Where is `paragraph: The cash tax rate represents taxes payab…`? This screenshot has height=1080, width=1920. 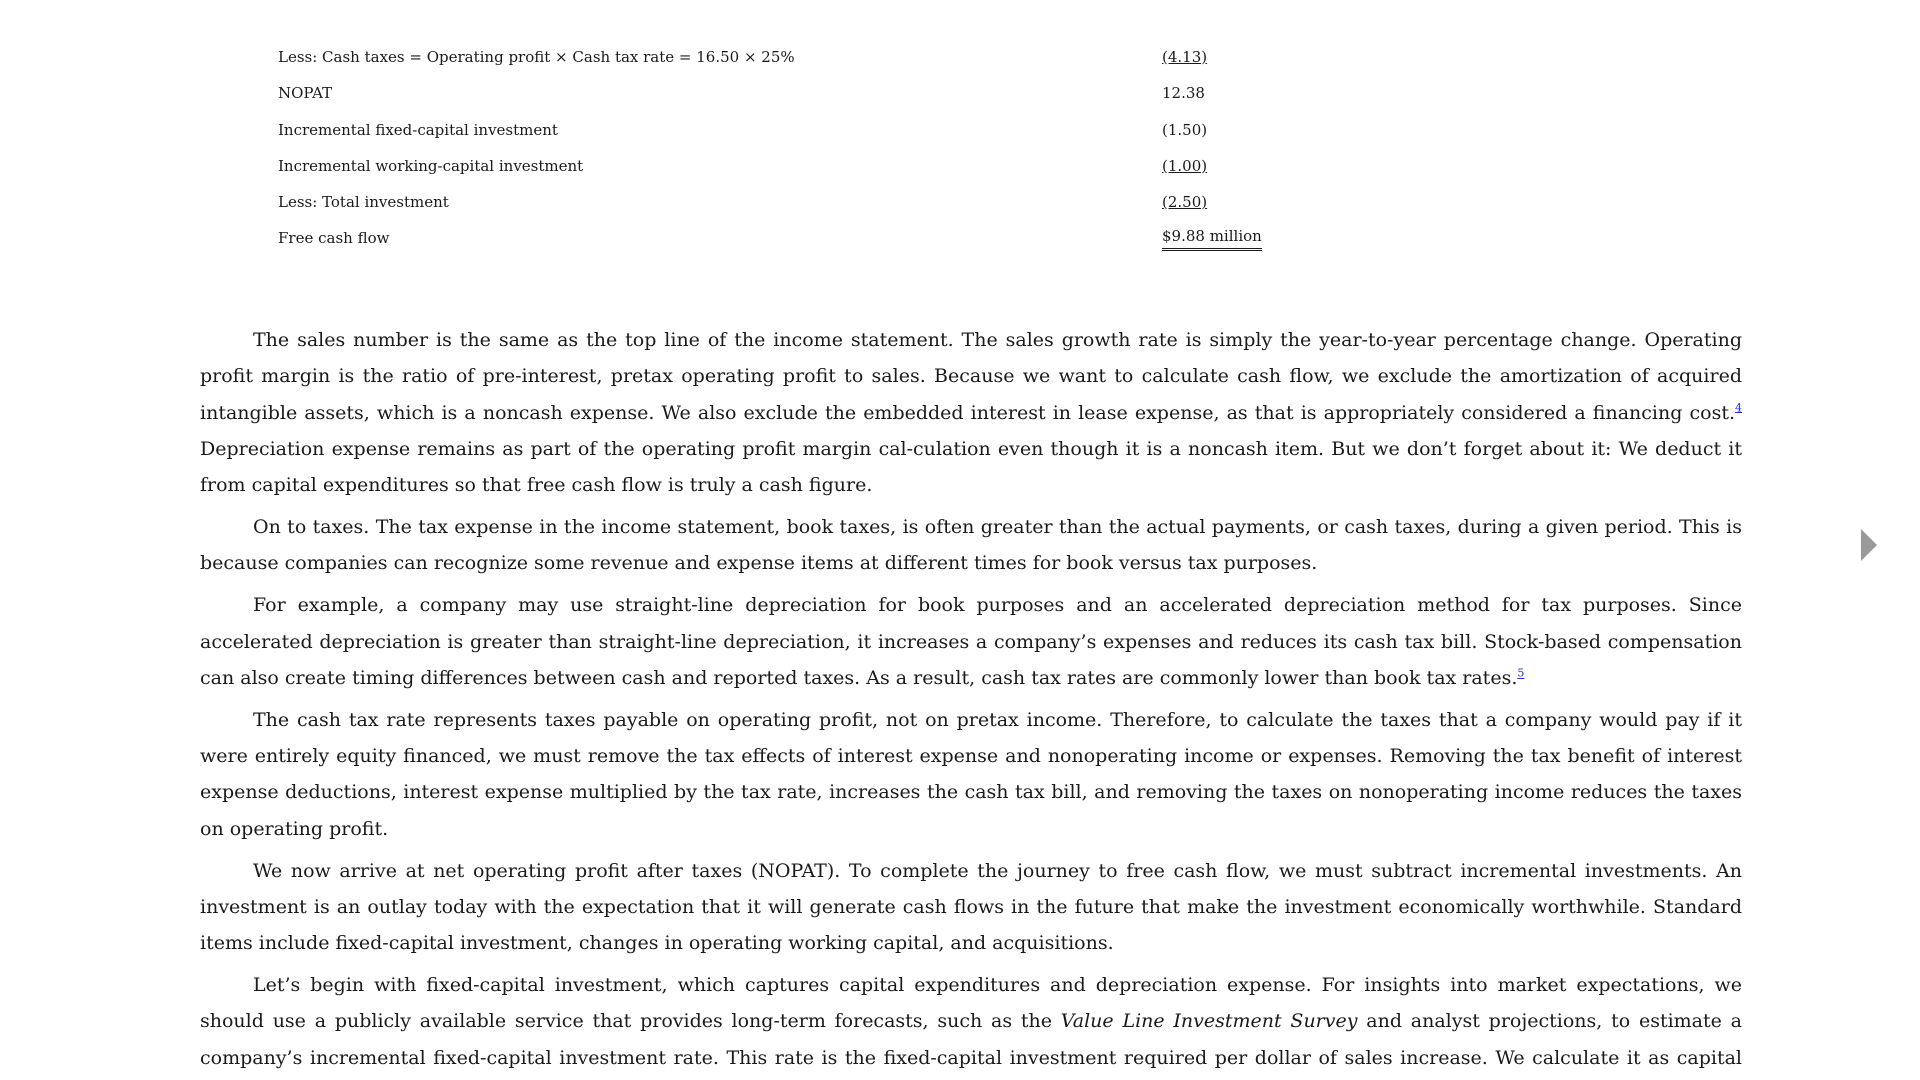
paragraph: The cash tax rate represents taxes payab… is located at coordinates (971, 774).